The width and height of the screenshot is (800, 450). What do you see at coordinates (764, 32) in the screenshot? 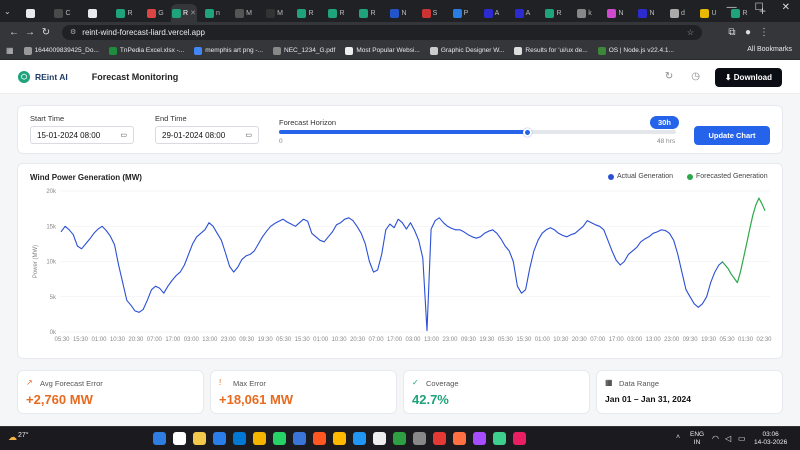
I see `menu-icon: ⋮` at bounding box center [764, 32].